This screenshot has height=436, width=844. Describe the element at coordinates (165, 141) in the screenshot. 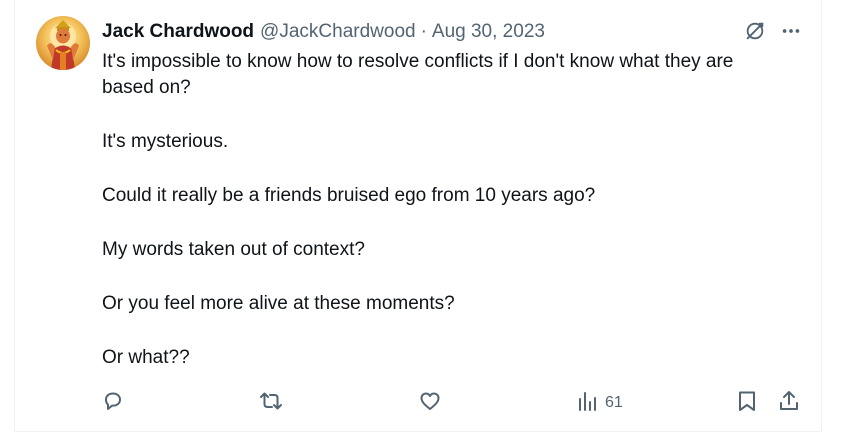

I see `tweet-paragraph: It's mysterious.` at that location.